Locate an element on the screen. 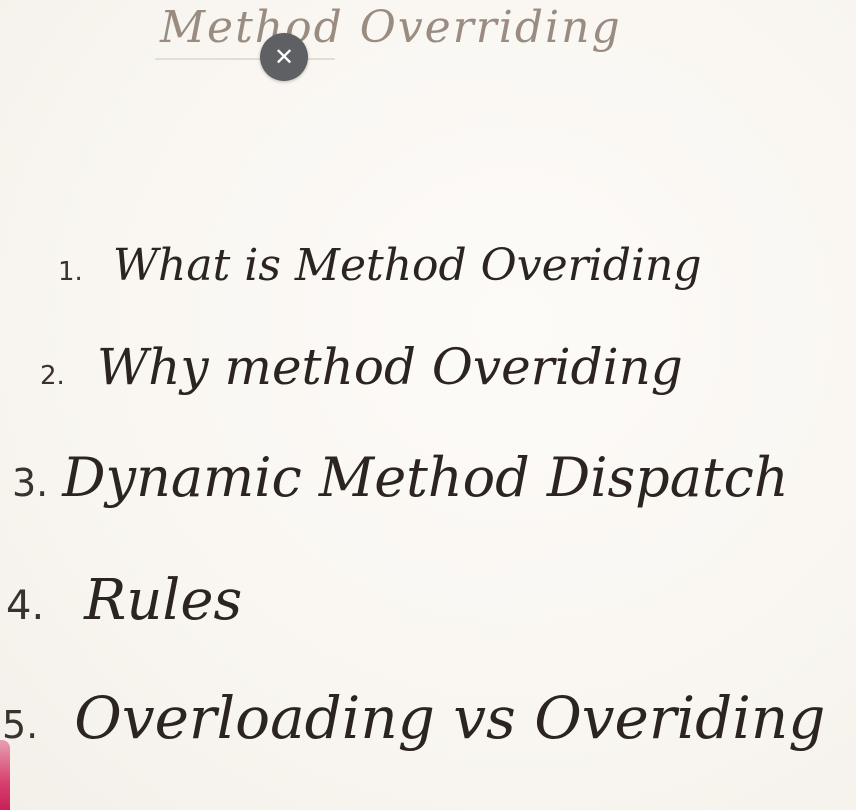 The width and height of the screenshot is (856, 810). list-item: 1. What is Method Overiding is located at coordinates (379, 265).